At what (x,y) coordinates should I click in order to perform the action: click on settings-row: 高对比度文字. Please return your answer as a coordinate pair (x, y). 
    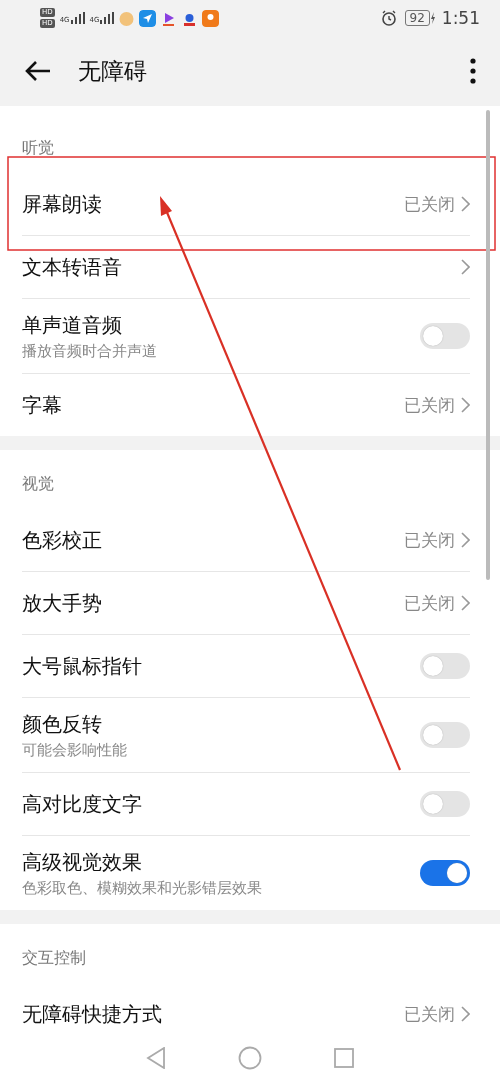
    Looking at the image, I should click on (246, 804).